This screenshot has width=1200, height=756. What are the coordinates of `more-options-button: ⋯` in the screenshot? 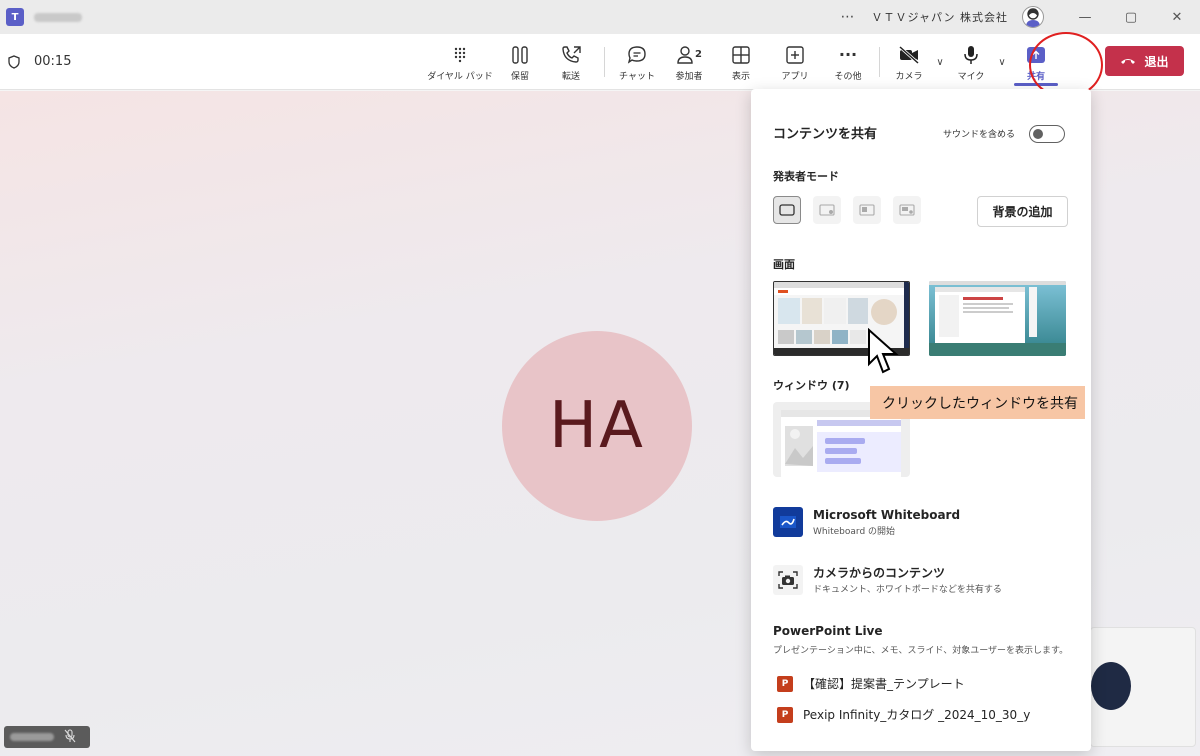 It's located at (848, 17).